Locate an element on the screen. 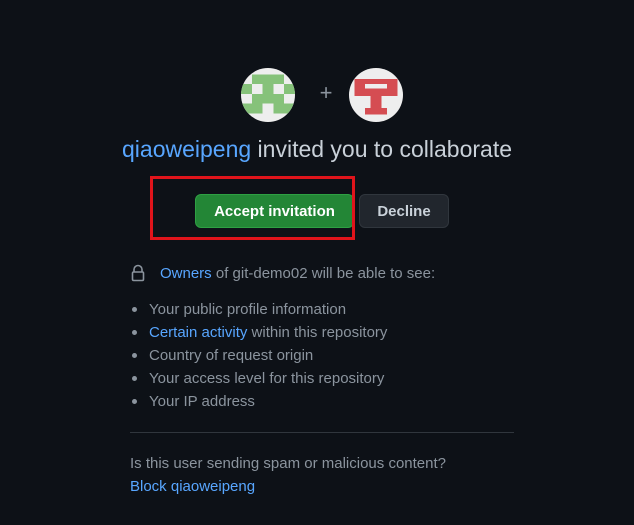 Image resolution: width=634 pixels, height=525 pixels. avatars-row: + is located at coordinates (317, 95).